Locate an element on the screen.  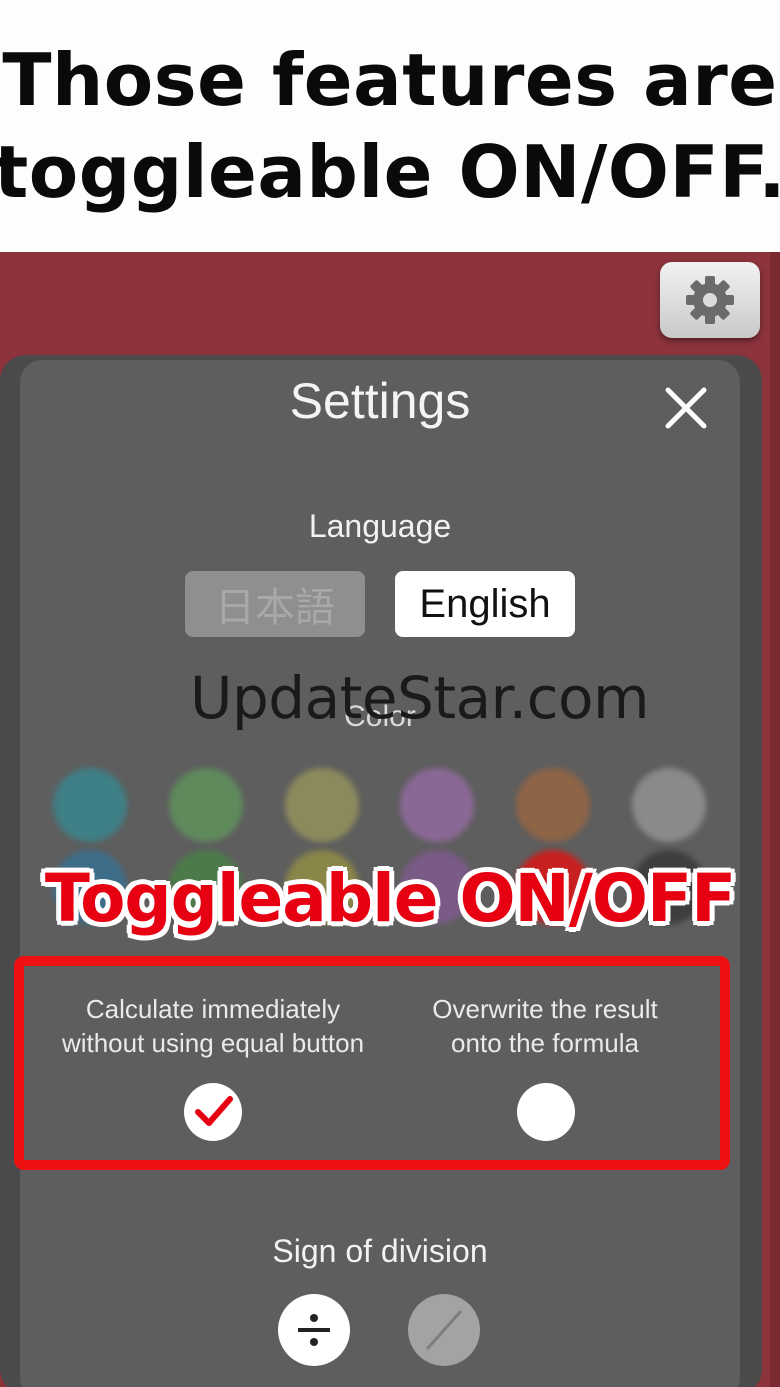
divide-icon is located at coordinates (314, 1330).